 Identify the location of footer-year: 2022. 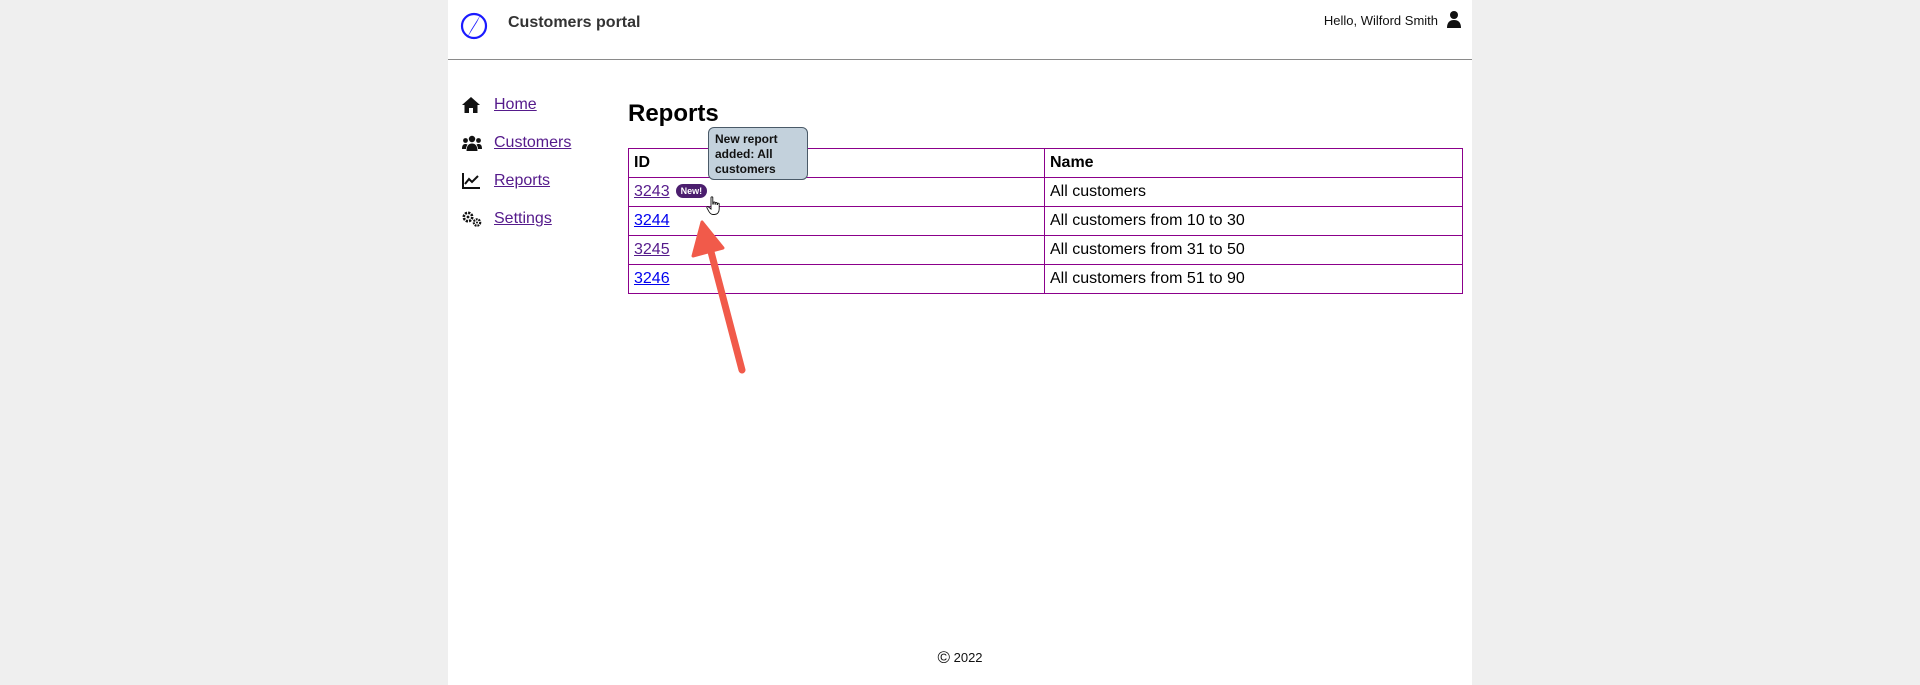
(968, 657).